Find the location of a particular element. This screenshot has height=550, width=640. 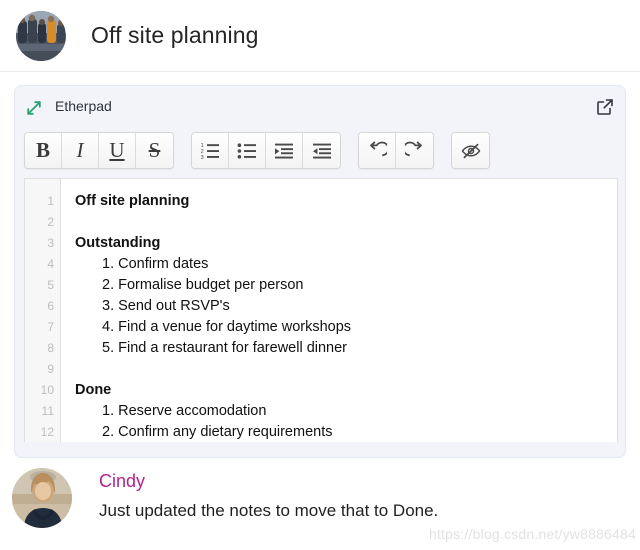

clear-authorship-colors-button is located at coordinates (470, 150).